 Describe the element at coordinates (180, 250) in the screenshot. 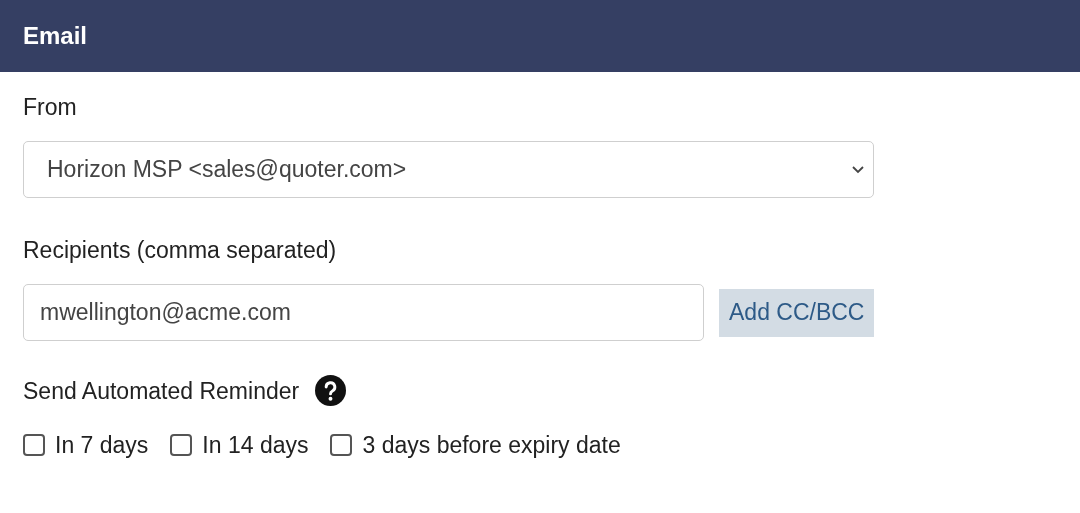

I see `field-label: Recipients (comma separated)` at that location.